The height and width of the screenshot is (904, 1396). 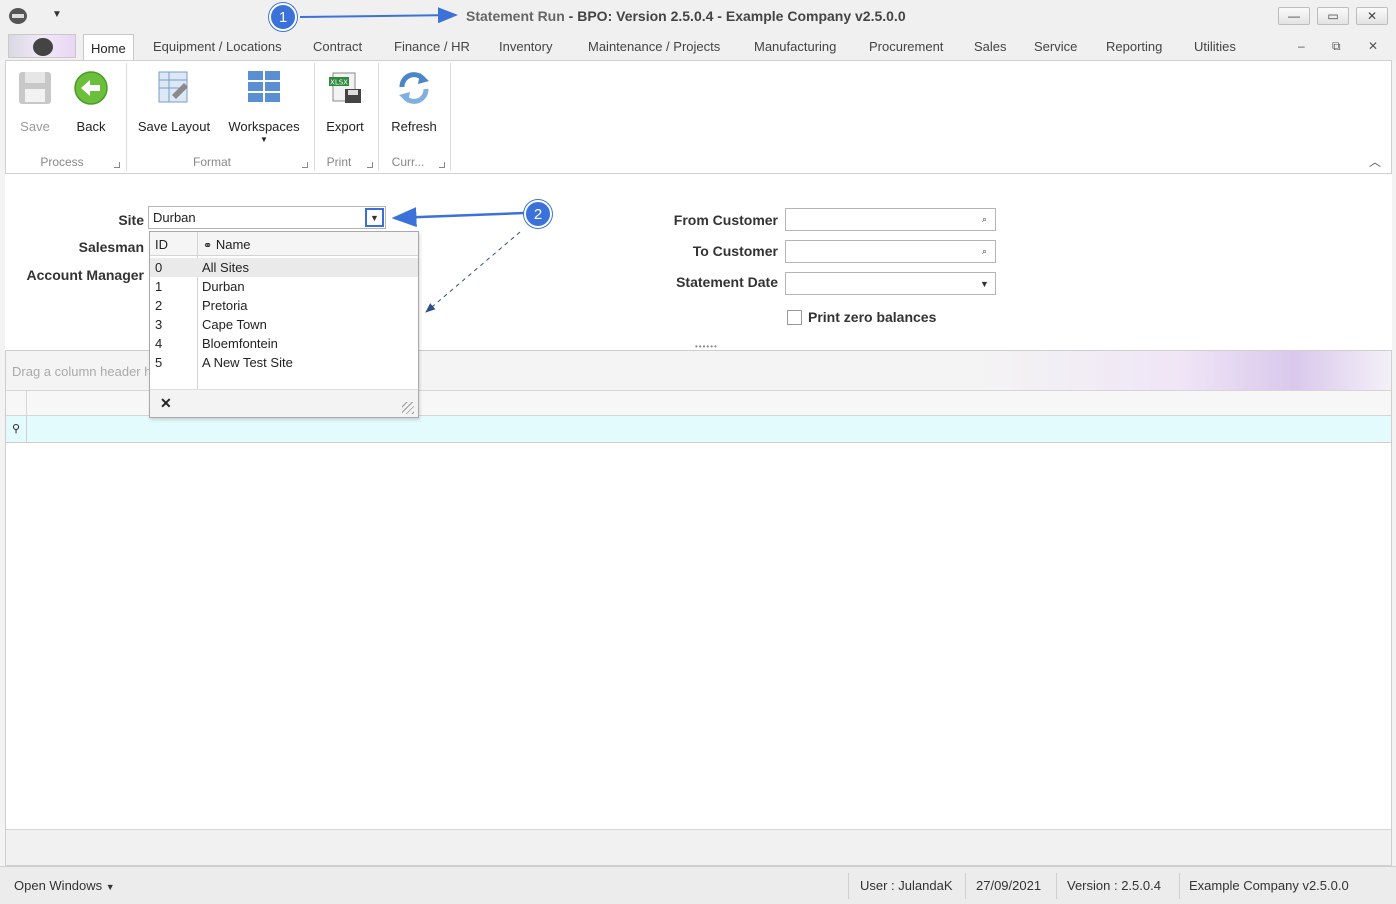 What do you see at coordinates (345, 87) in the screenshot?
I see `export-xlsx-icon: XLSX` at bounding box center [345, 87].